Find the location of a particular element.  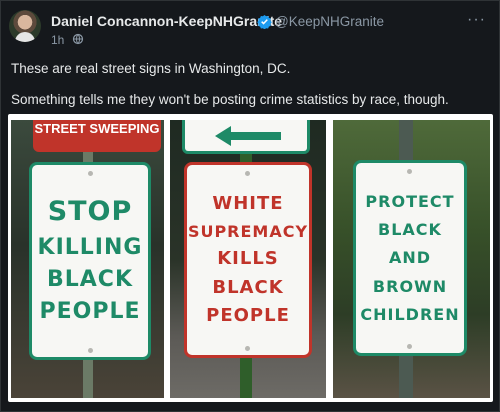

sign-line: KILLS is located at coordinates (248, 258).